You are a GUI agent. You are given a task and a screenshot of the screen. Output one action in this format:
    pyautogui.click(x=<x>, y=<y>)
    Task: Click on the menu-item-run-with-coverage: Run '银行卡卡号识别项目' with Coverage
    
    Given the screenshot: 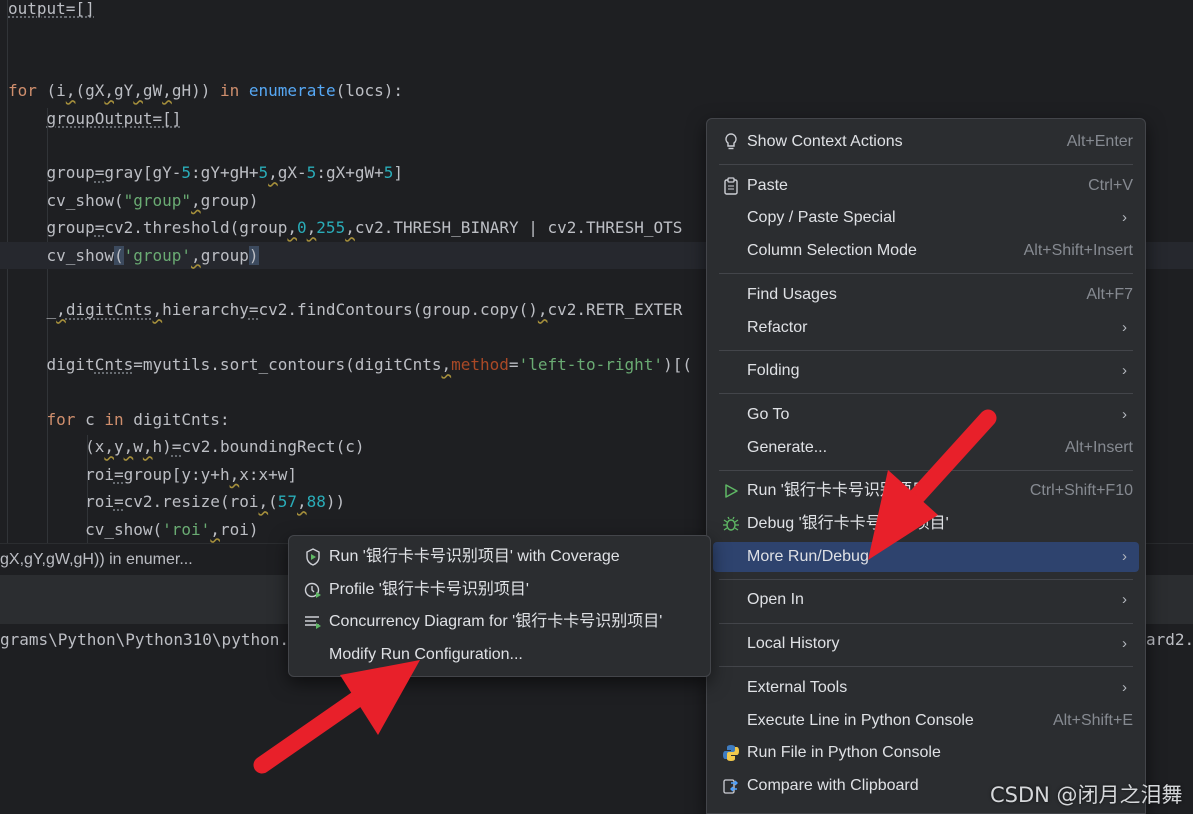 What is the action you would take?
    pyautogui.click(x=499, y=557)
    